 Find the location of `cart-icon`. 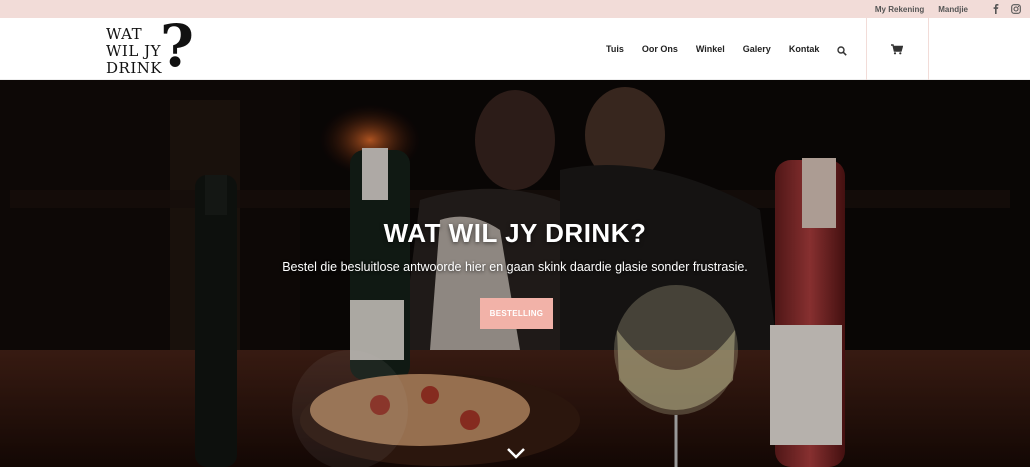

cart-icon is located at coordinates (898, 49).